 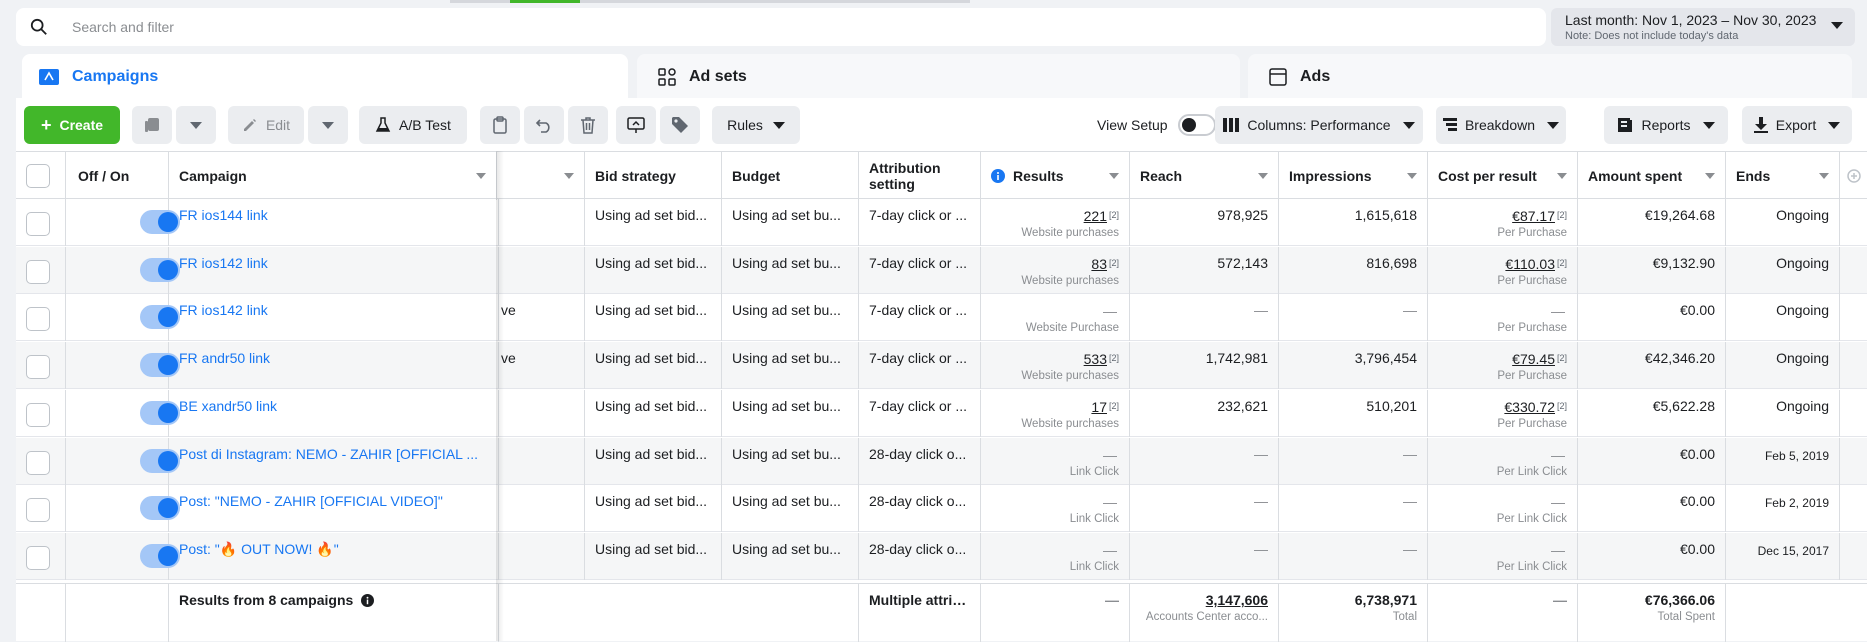 I want to click on reach-cell: 572,143, so click(x=1204, y=270).